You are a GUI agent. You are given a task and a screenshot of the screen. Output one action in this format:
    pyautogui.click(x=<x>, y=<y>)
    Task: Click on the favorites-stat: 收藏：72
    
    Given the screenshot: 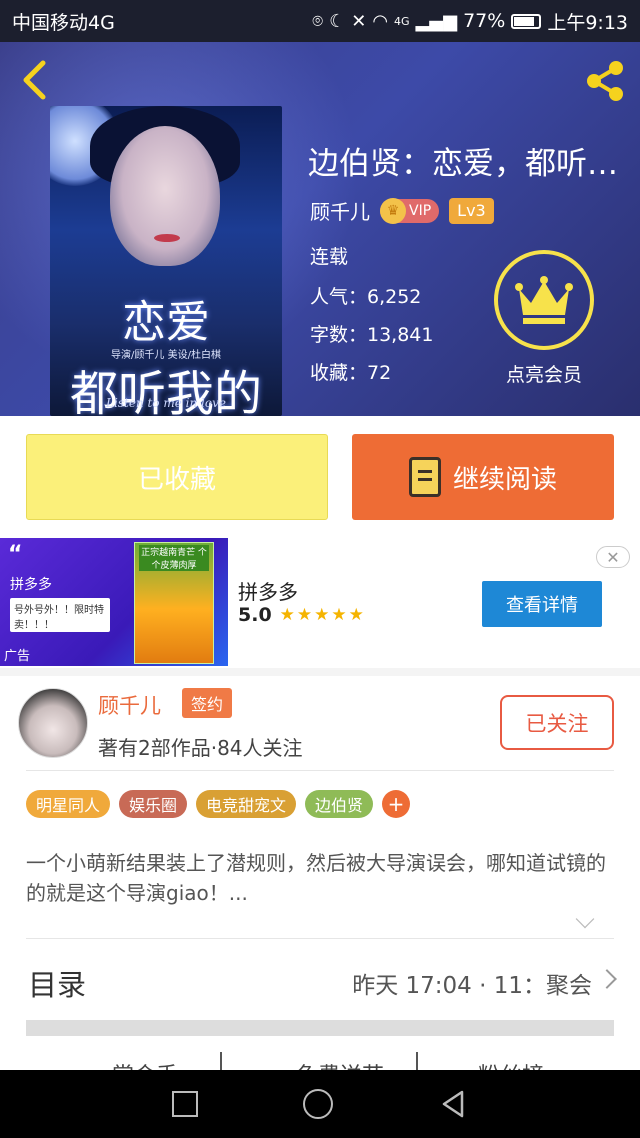 What is the action you would take?
    pyautogui.click(x=351, y=373)
    